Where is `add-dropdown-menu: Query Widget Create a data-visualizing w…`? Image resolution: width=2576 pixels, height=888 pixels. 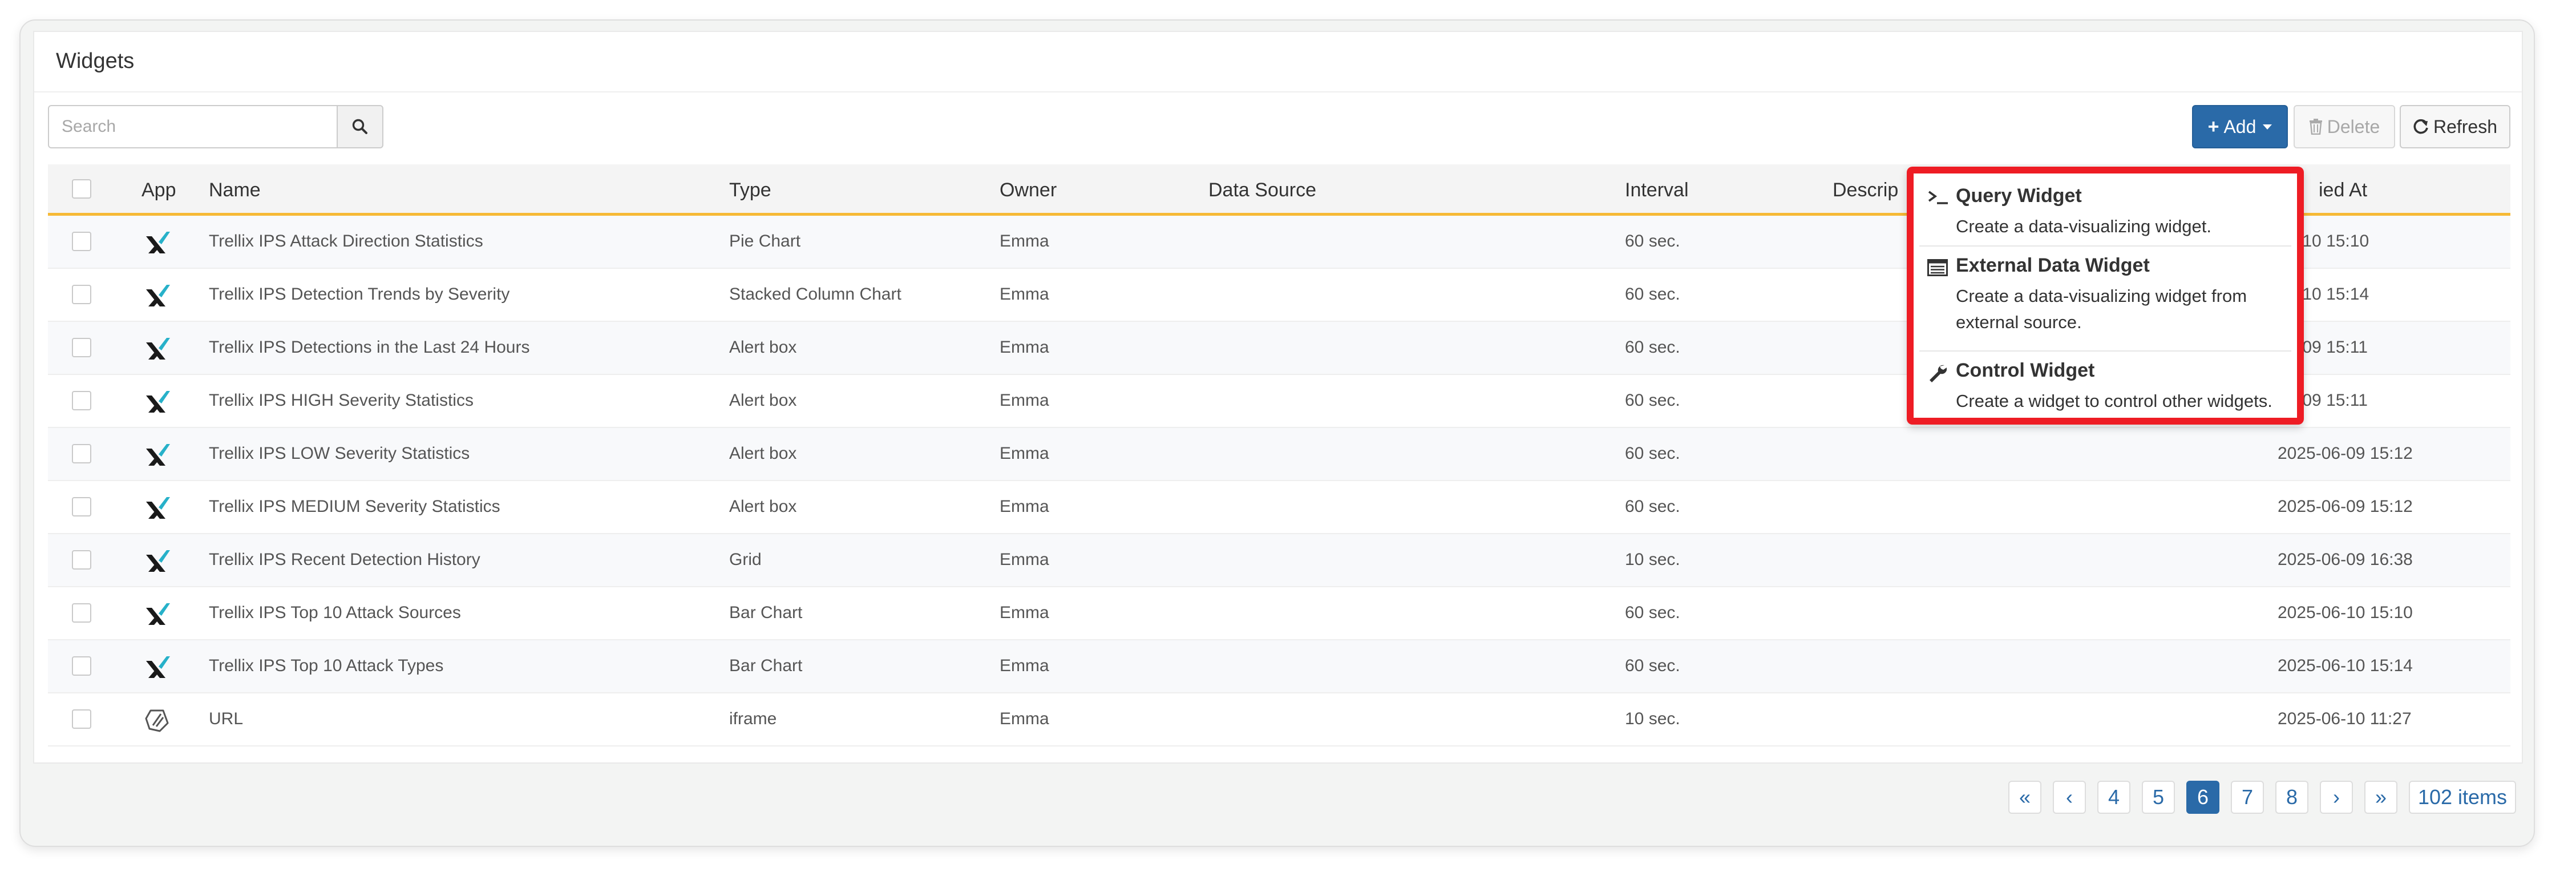
add-dropdown-menu: Query Widget Create a data-visualizing w… is located at coordinates (2105, 296).